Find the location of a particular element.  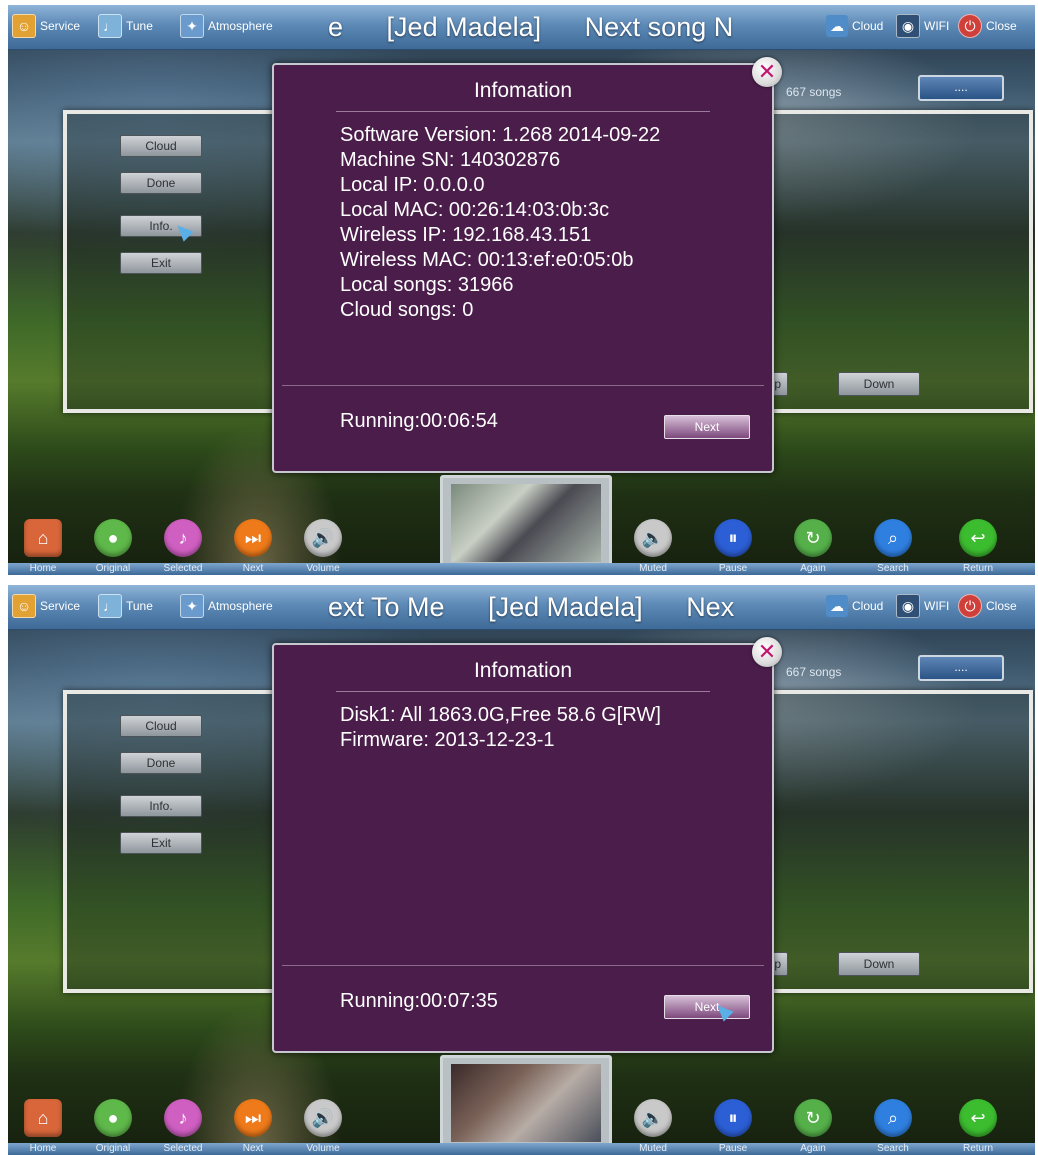

muted-icon: 🔈 is located at coordinates (653, 1118).